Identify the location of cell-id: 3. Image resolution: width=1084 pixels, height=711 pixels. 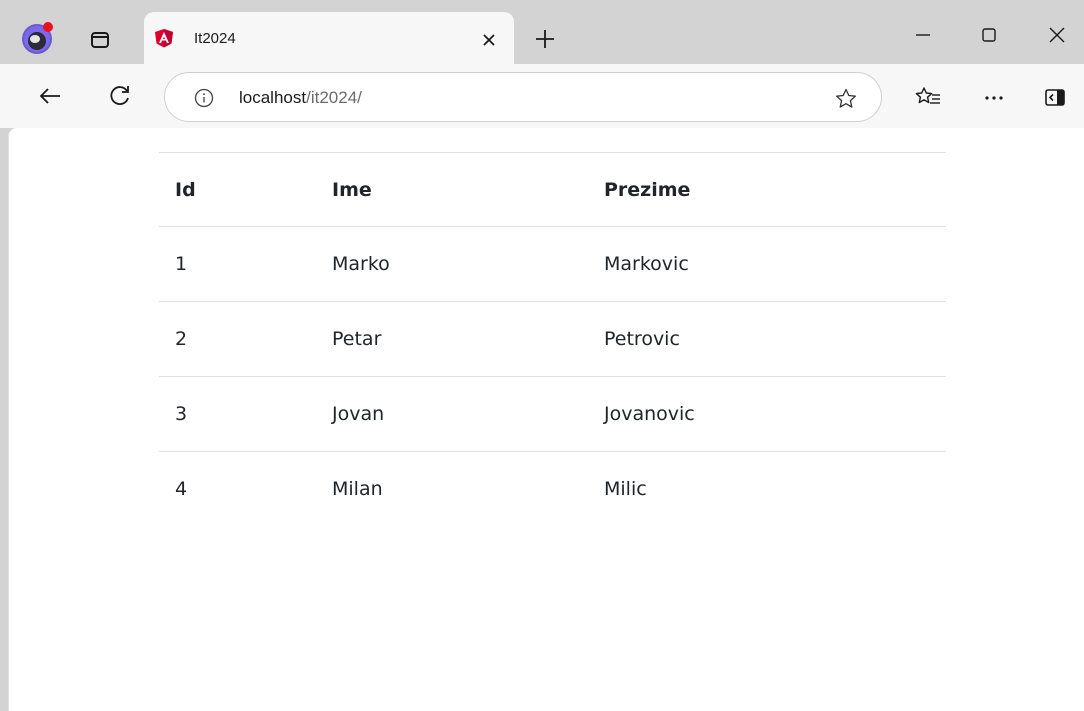
(237, 414).